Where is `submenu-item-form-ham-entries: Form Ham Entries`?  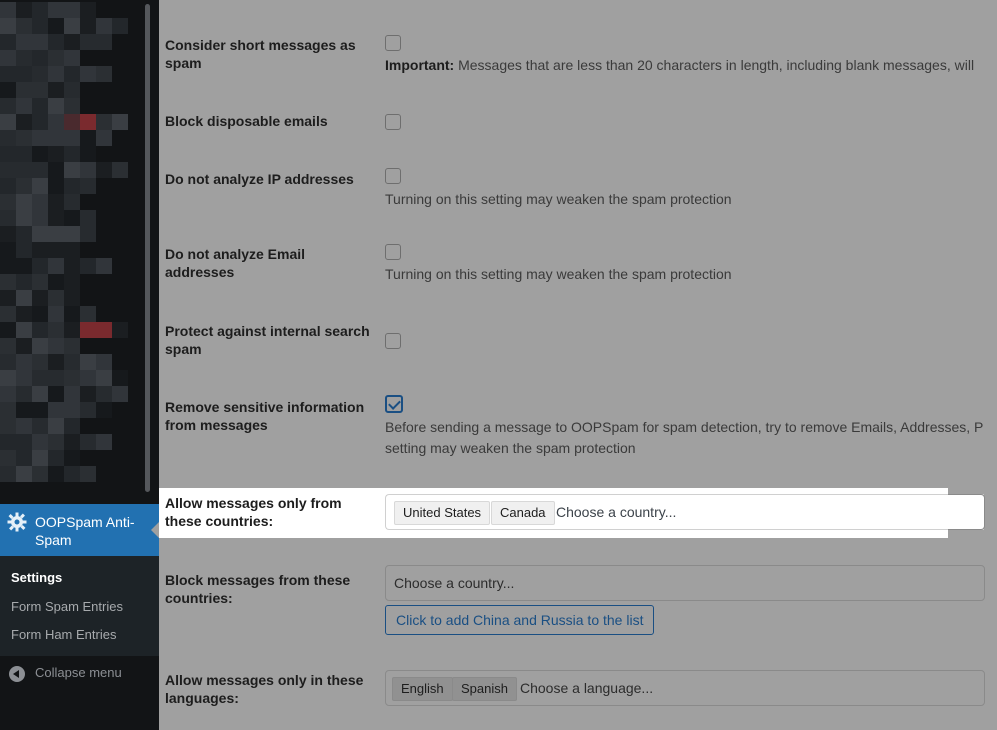 submenu-item-form-ham-entries: Form Ham Entries is located at coordinates (63, 634).